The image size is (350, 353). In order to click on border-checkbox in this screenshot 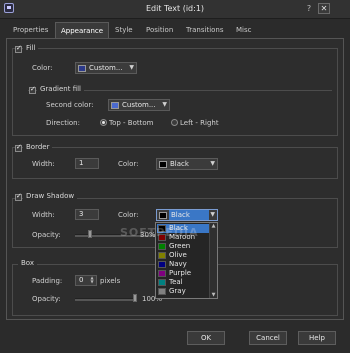, I will do `click(18, 147)`.